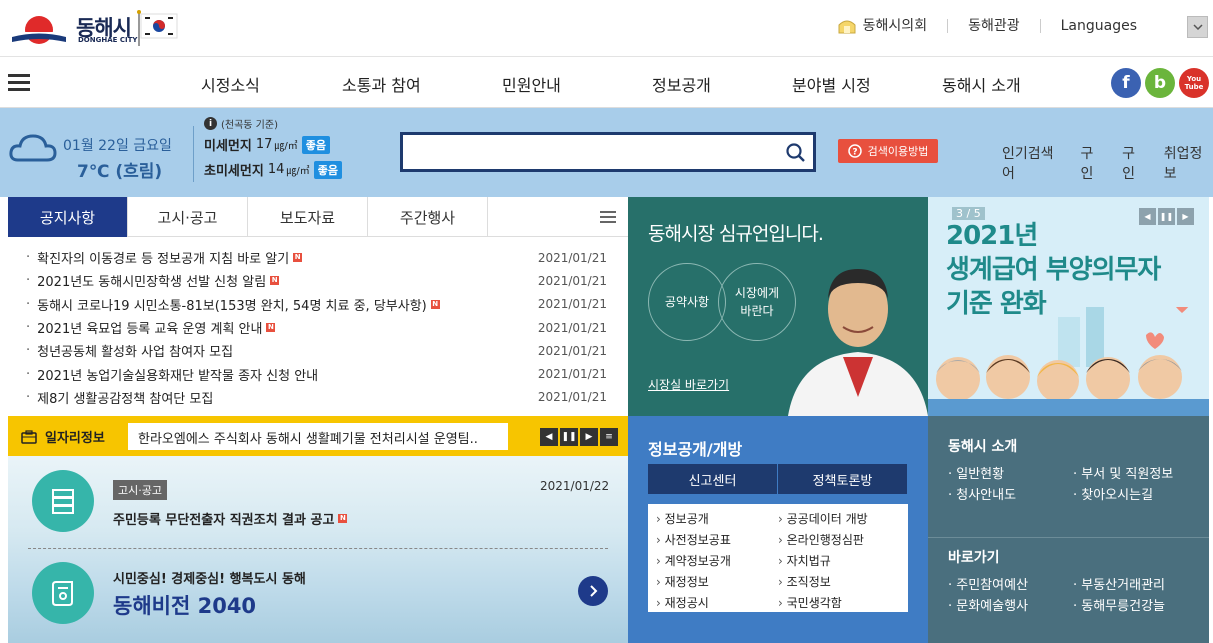 This screenshot has height=643, width=1213. Describe the element at coordinates (717, 604) in the screenshot. I see `info-open-item: 재정공시` at that location.